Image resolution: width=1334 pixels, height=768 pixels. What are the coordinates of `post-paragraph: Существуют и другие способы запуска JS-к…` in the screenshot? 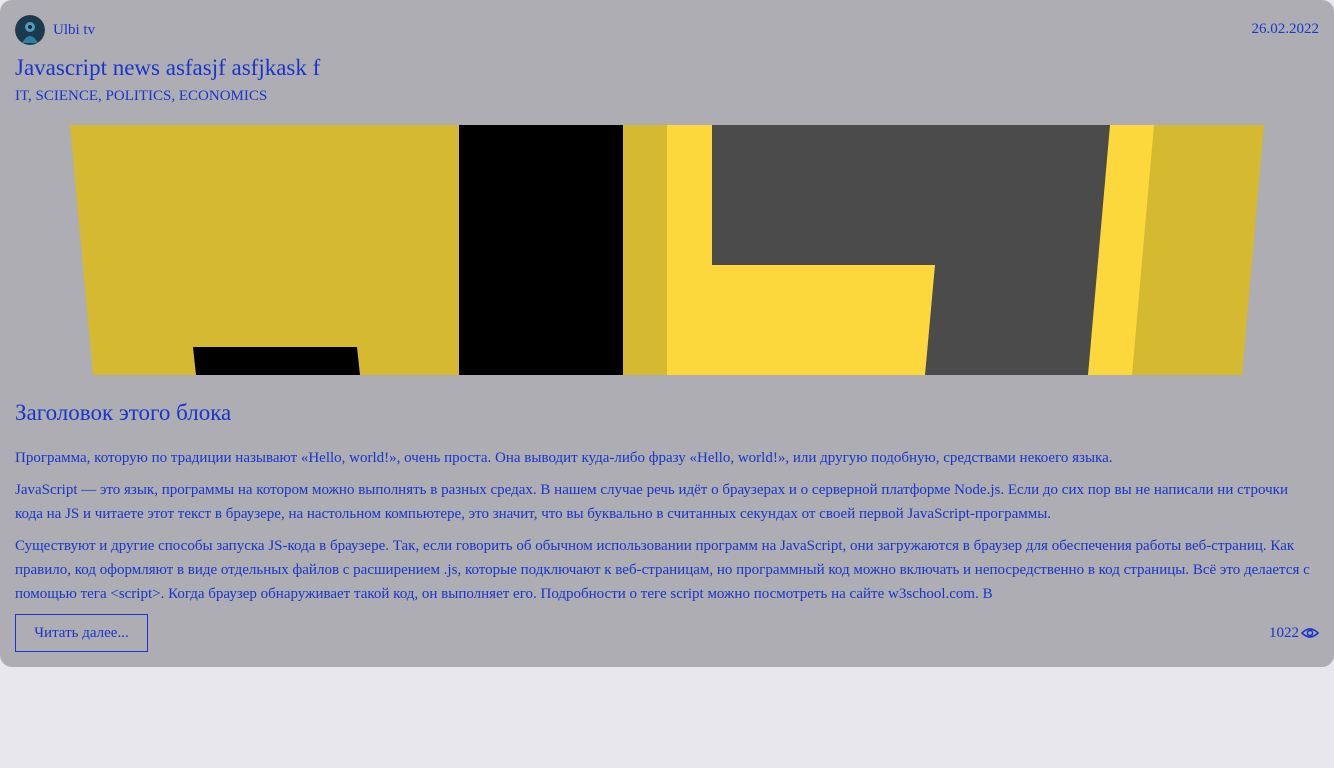 It's located at (662, 569).